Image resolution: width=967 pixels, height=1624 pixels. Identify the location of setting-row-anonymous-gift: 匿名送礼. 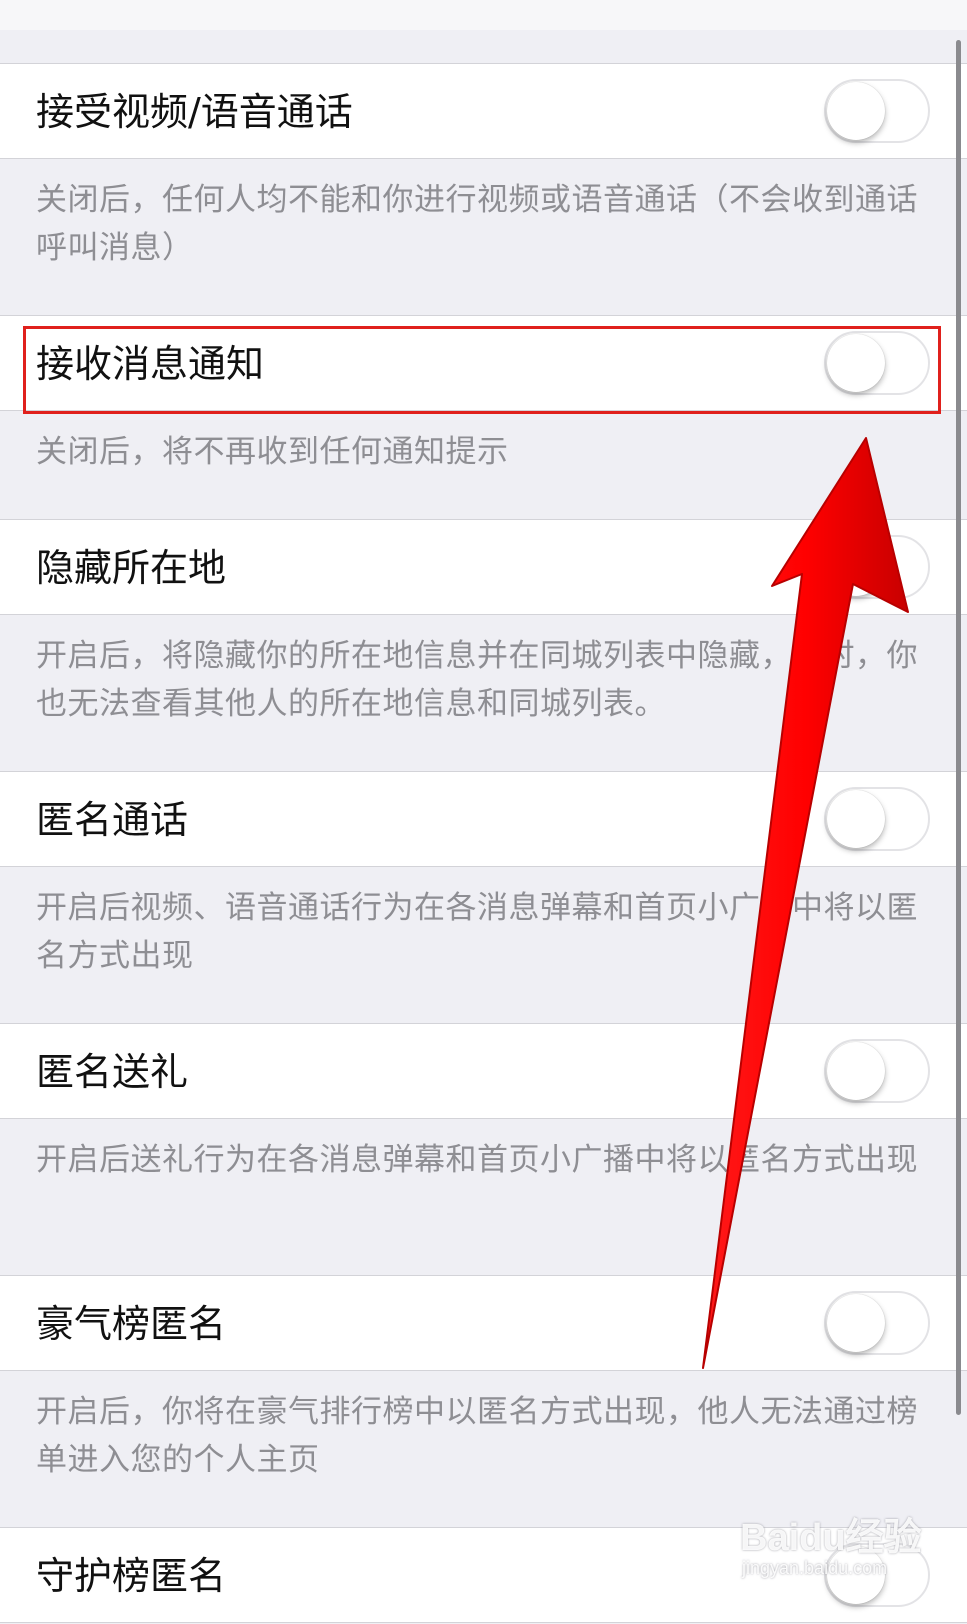
(483, 1071).